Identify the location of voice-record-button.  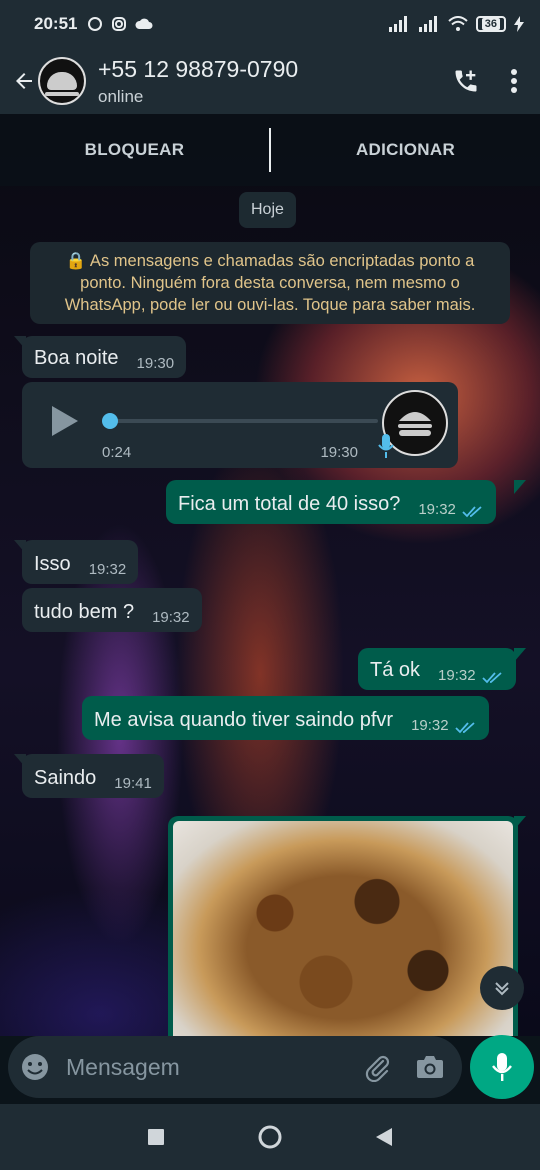
(502, 1067).